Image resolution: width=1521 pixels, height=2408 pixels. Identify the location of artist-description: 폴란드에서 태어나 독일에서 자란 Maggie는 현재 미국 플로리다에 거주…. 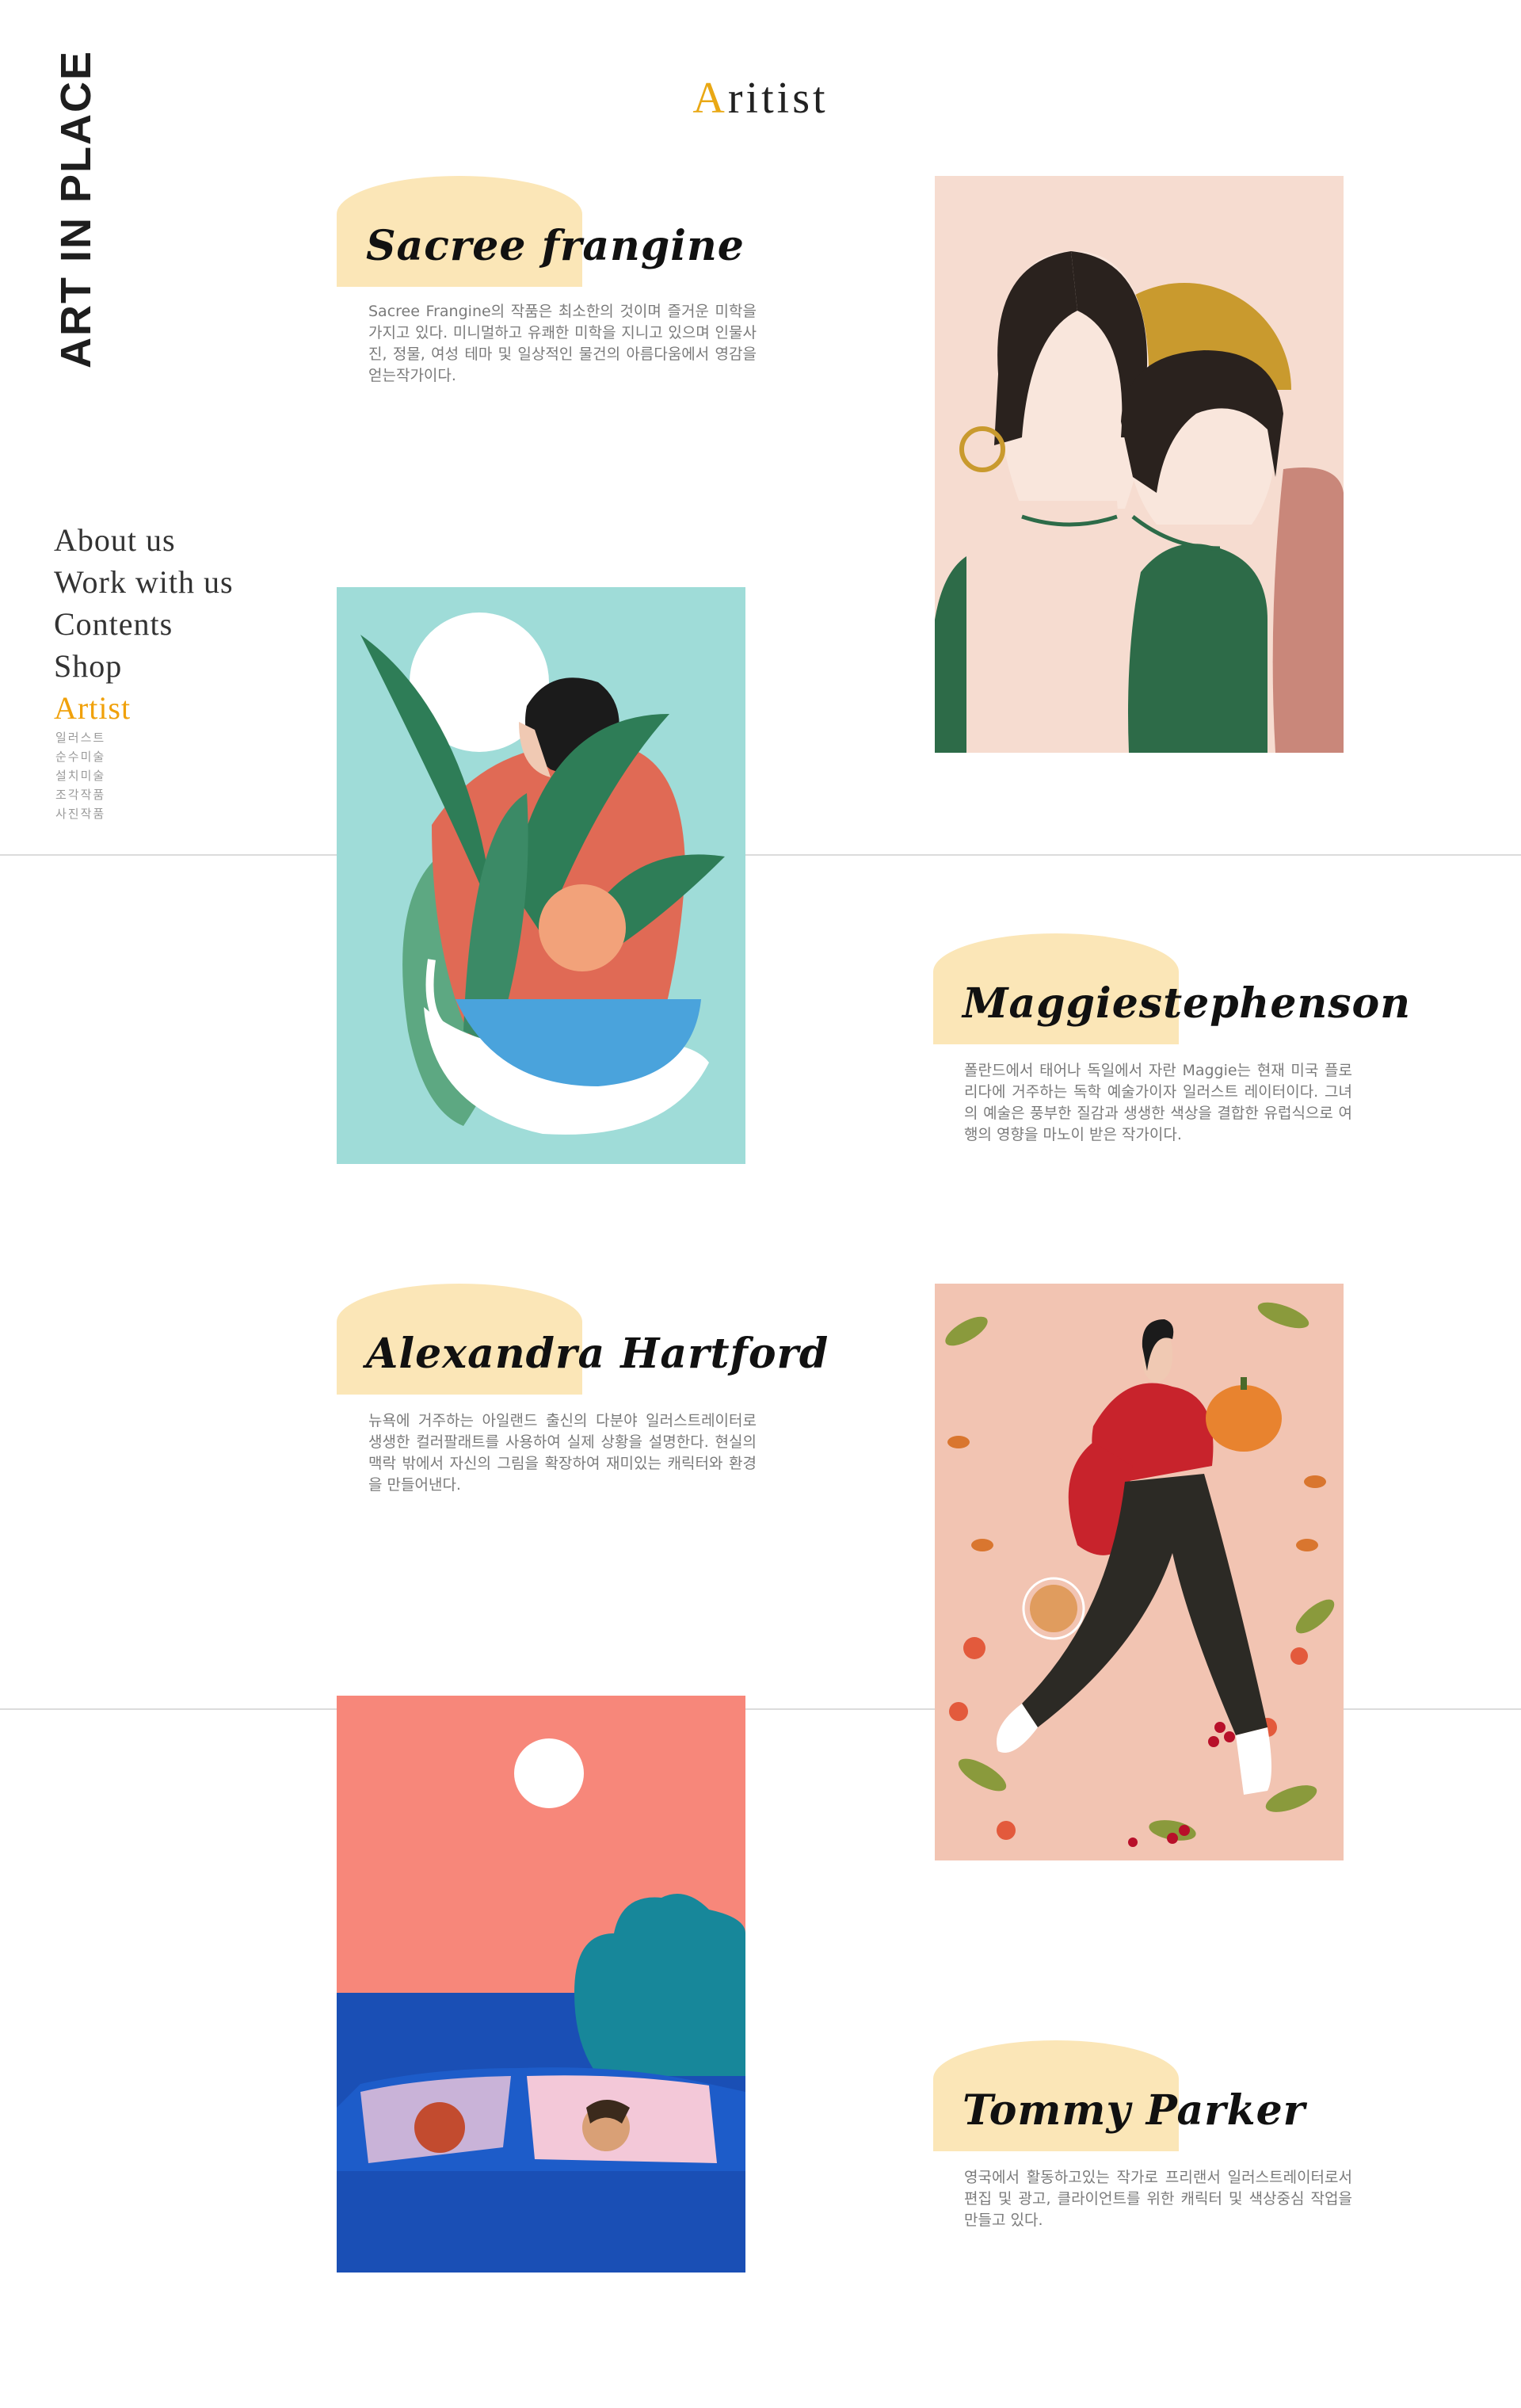
(1158, 1102).